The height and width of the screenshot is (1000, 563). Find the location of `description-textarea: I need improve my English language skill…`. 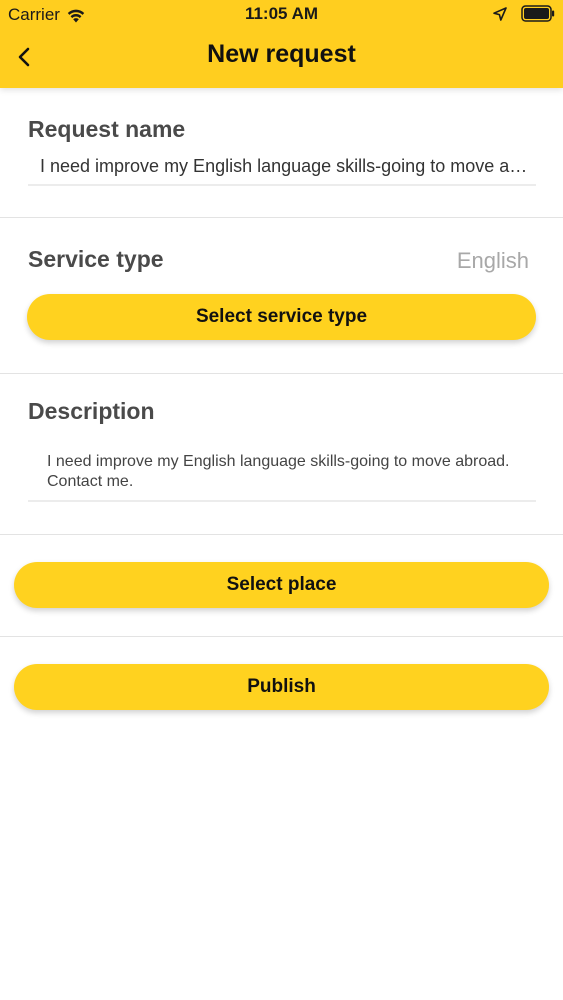

description-textarea: I need improve my English language skill… is located at coordinates (282, 472).